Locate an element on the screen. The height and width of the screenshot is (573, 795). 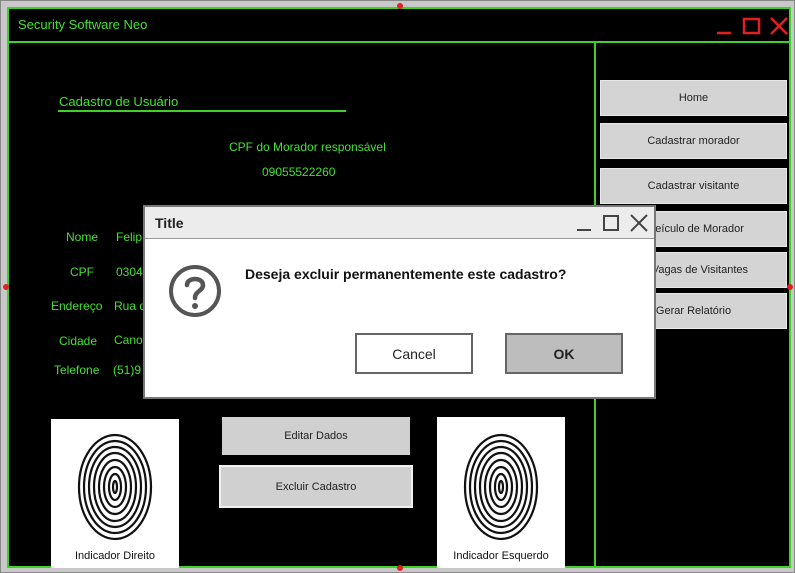
fingerprint-right-card: Indicador Direito is located at coordinates (115, 493).